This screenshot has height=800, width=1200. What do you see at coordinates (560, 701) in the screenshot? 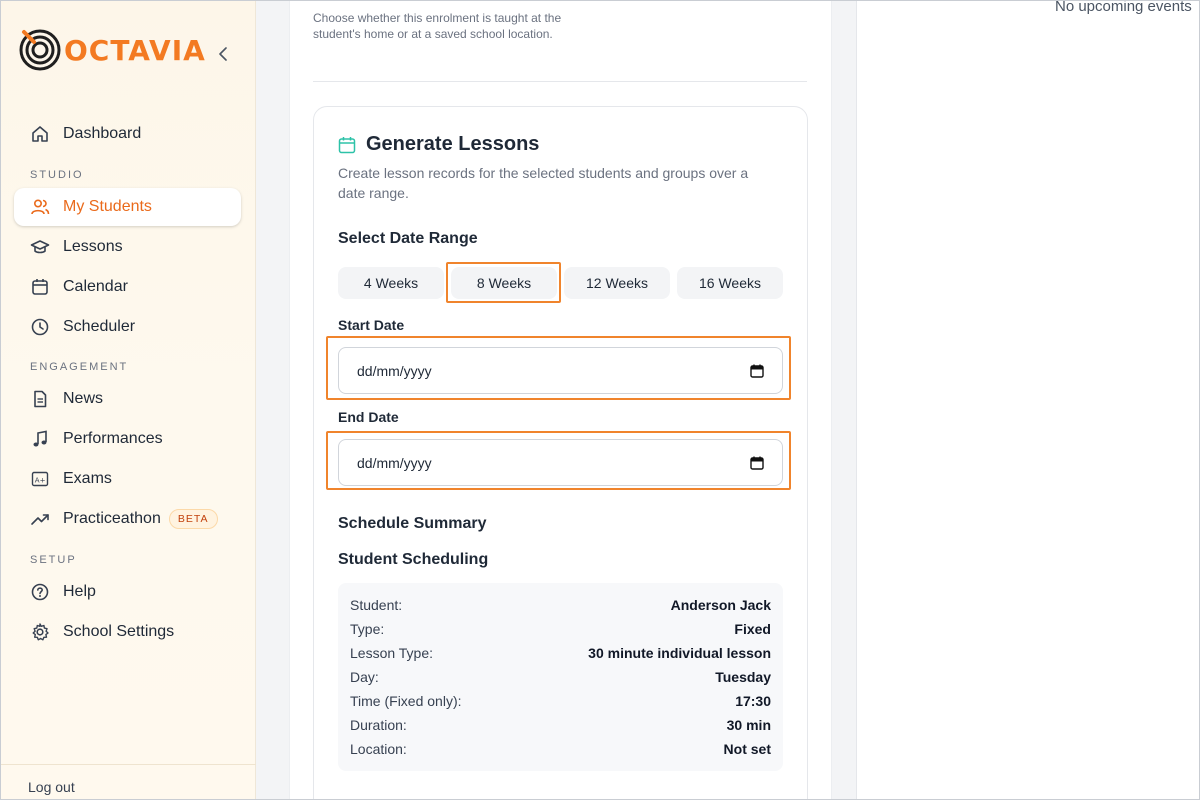
I see `summary-row-time: Time (Fixed only): 17:30` at bounding box center [560, 701].